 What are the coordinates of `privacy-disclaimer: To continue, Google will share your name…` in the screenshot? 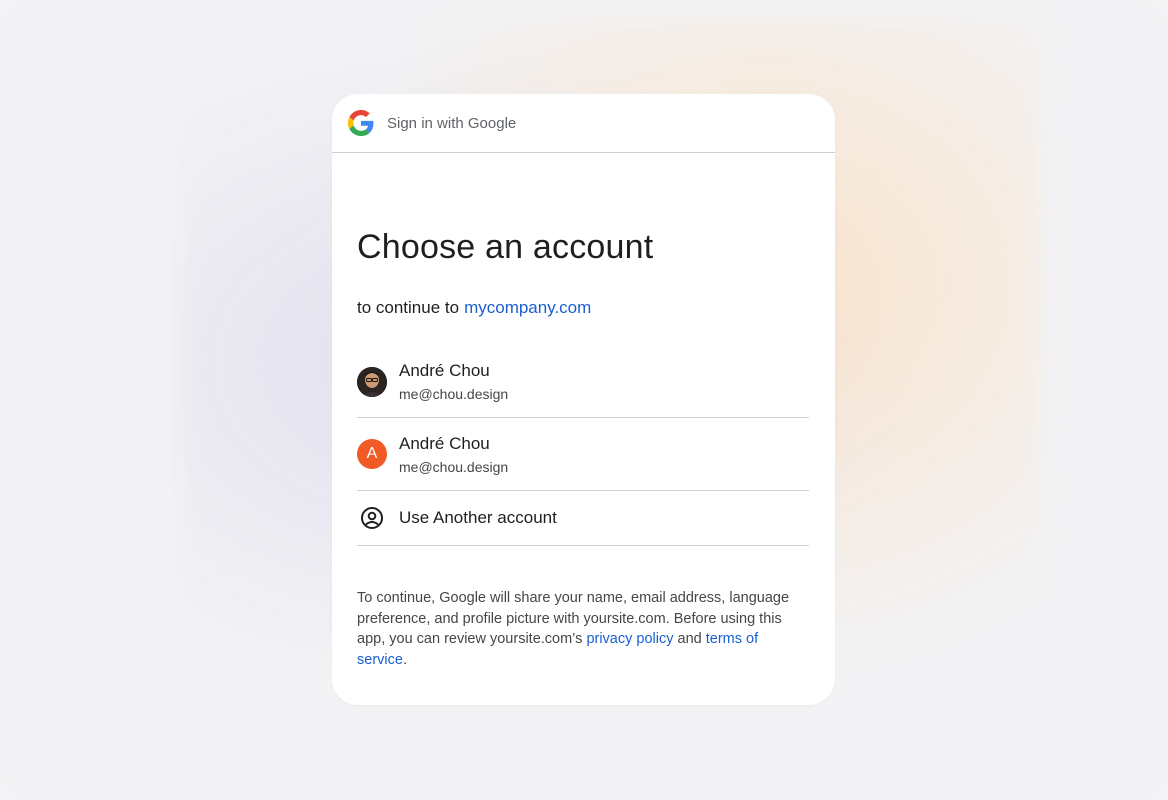 It's located at (583, 629).